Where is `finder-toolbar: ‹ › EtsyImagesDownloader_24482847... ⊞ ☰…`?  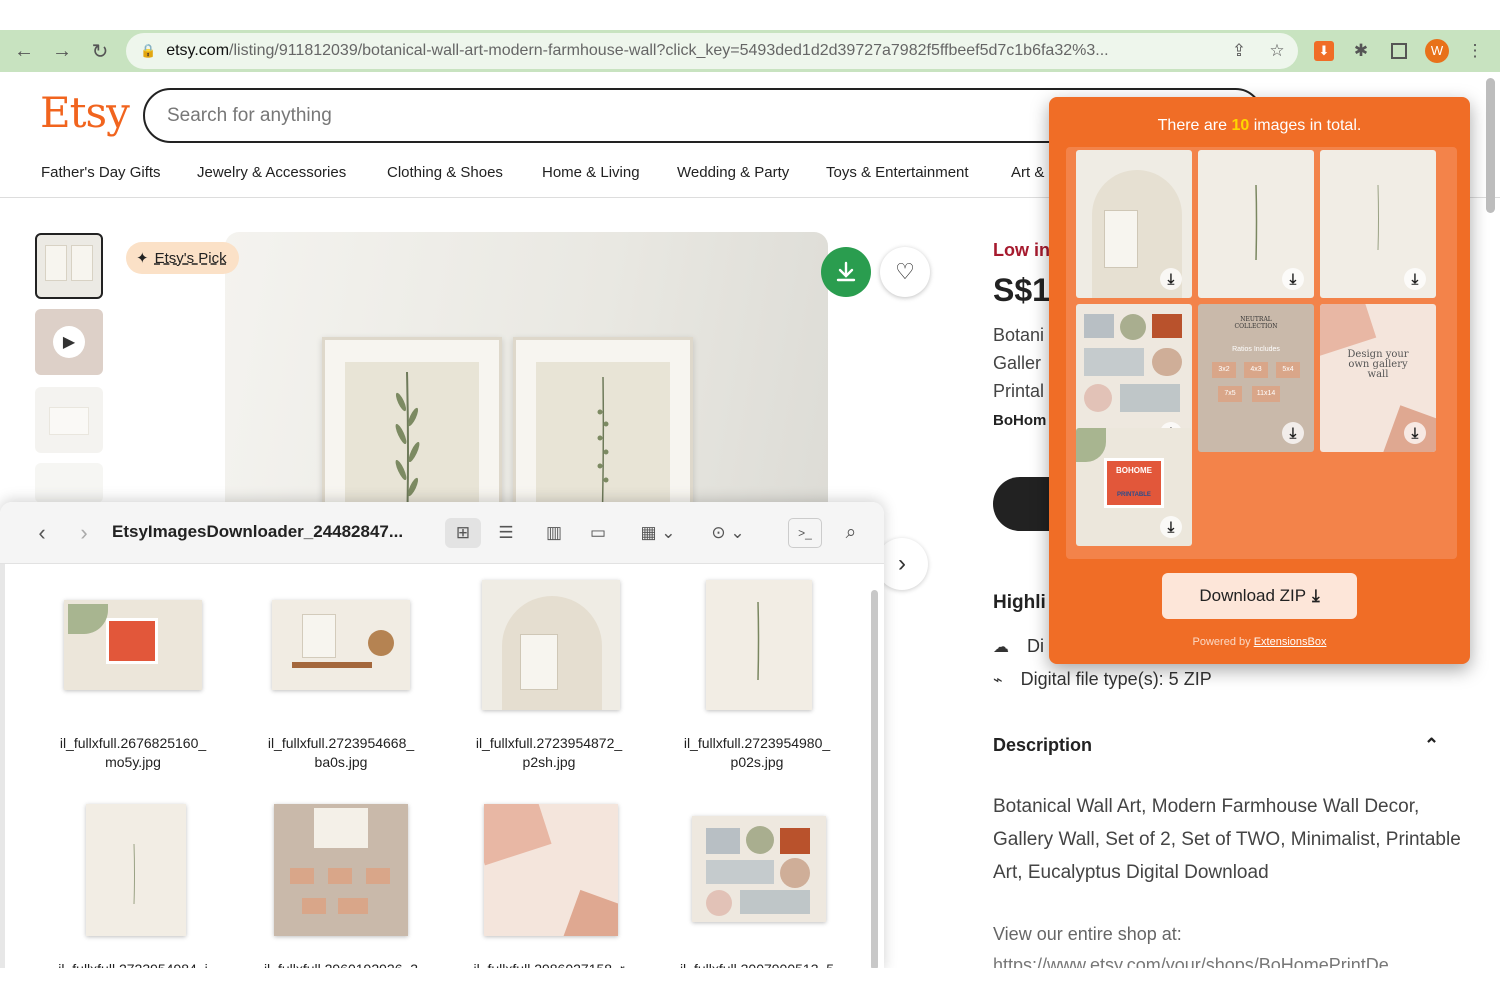
finder-toolbar: ‹ › EtsyImagesDownloader_24482847... ⊞ ☰… is located at coordinates (442, 533).